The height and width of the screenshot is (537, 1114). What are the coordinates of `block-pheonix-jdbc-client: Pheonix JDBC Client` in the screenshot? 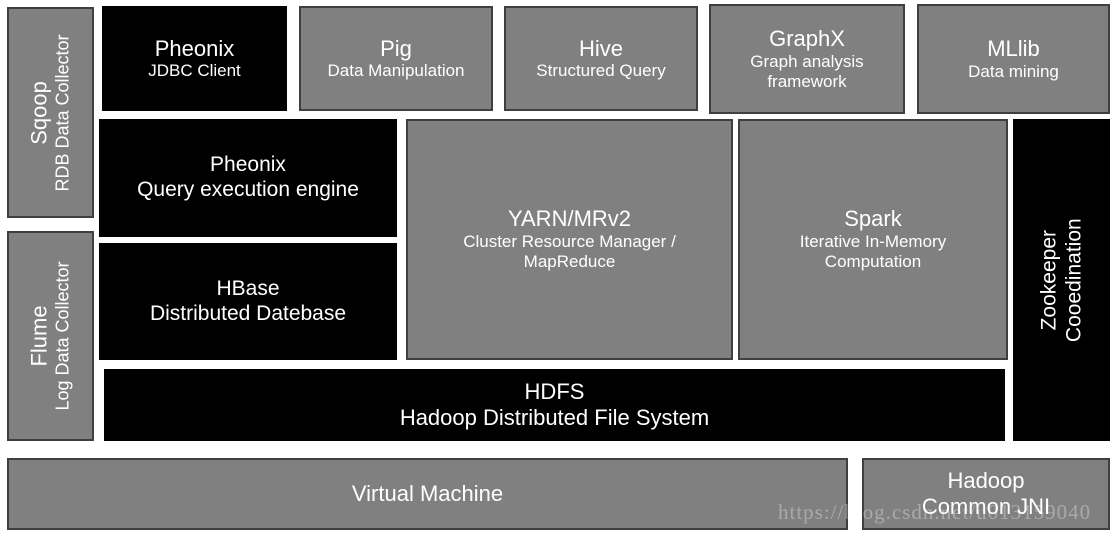 It's located at (194, 58).